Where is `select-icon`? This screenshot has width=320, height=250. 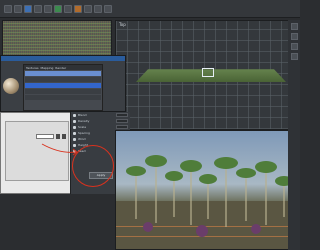
select-icon is located at coordinates (38, 8).